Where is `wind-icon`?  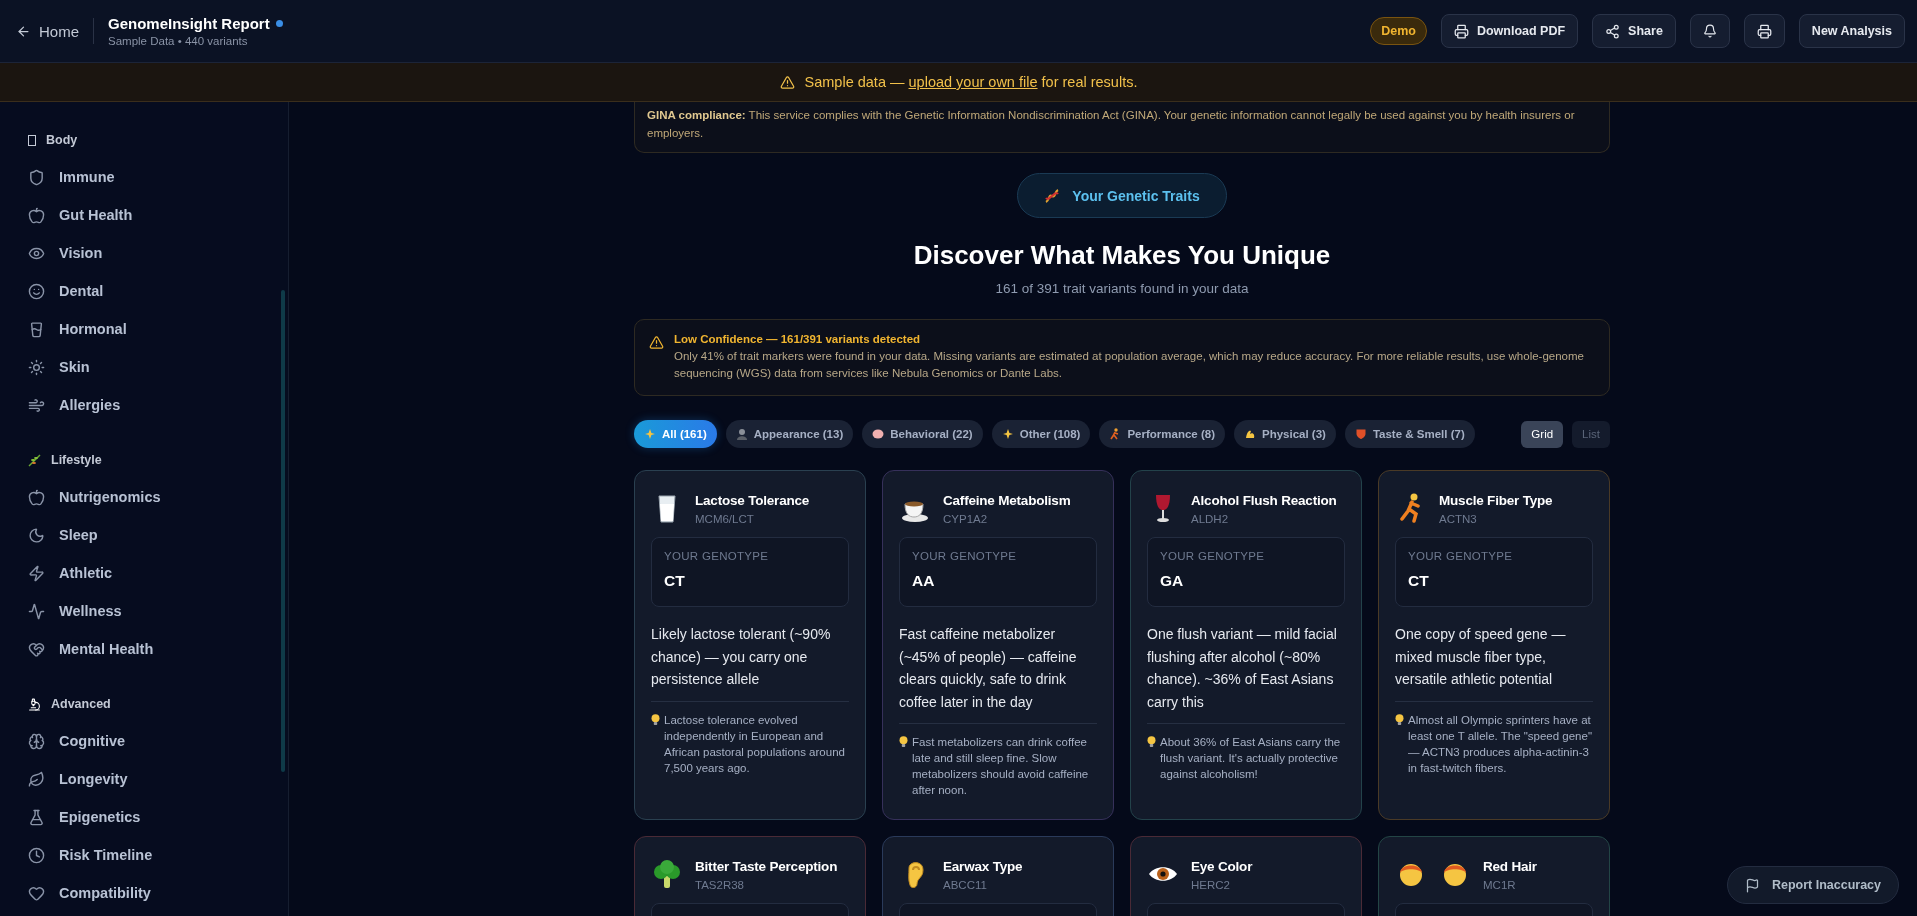
wind-icon is located at coordinates (36, 405).